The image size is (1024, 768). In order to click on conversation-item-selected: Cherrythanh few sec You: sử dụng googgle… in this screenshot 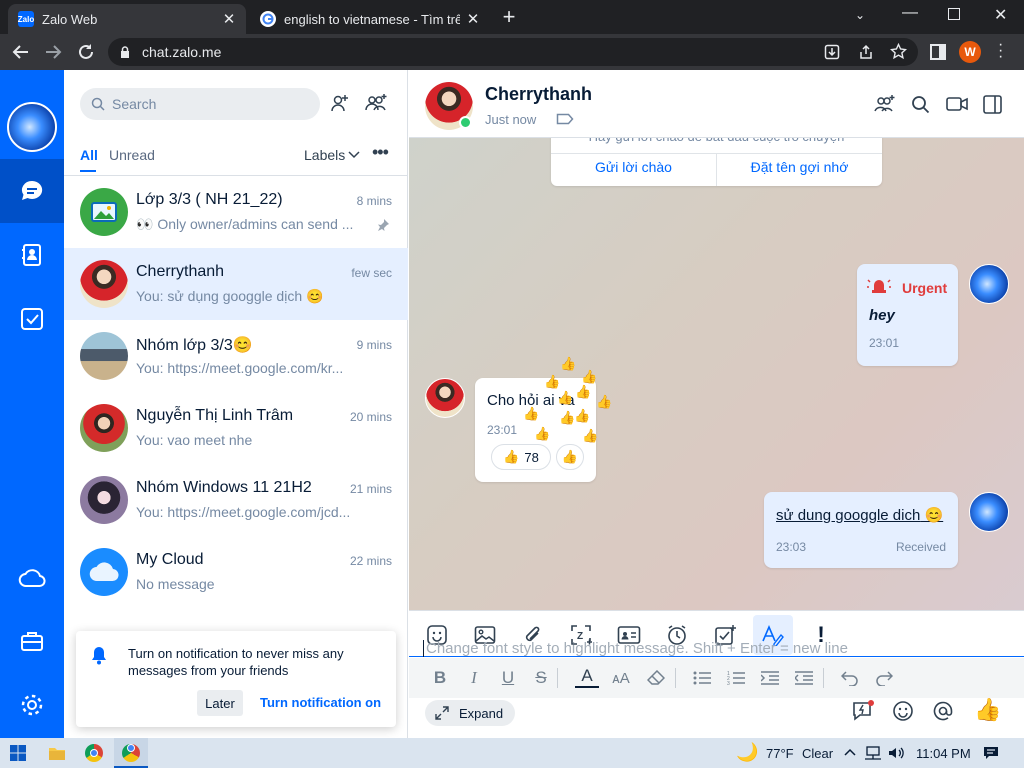, I will do `click(236, 284)`.